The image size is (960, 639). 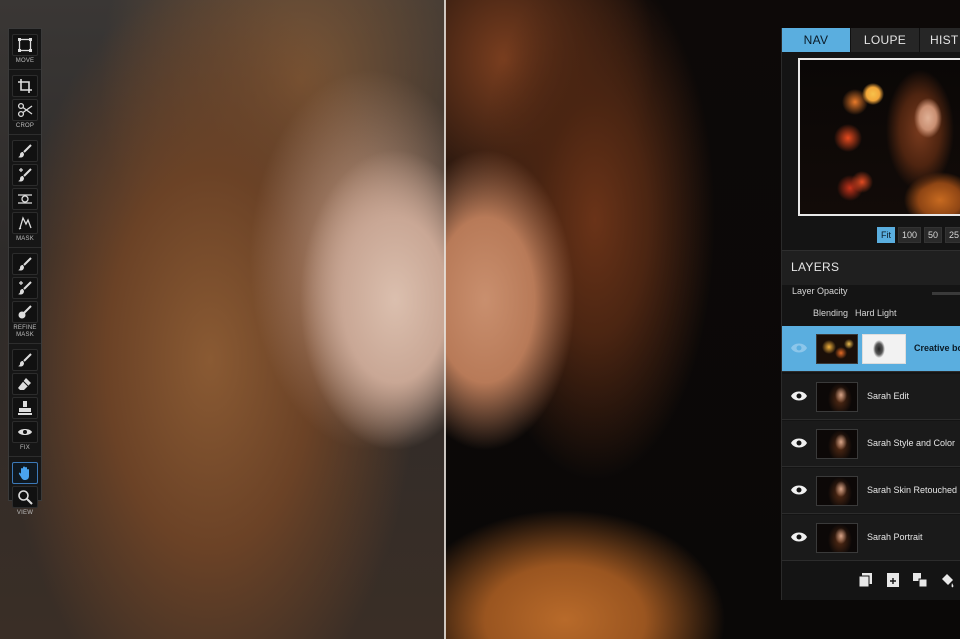 What do you see at coordinates (25, 473) in the screenshot?
I see `hand-icon` at bounding box center [25, 473].